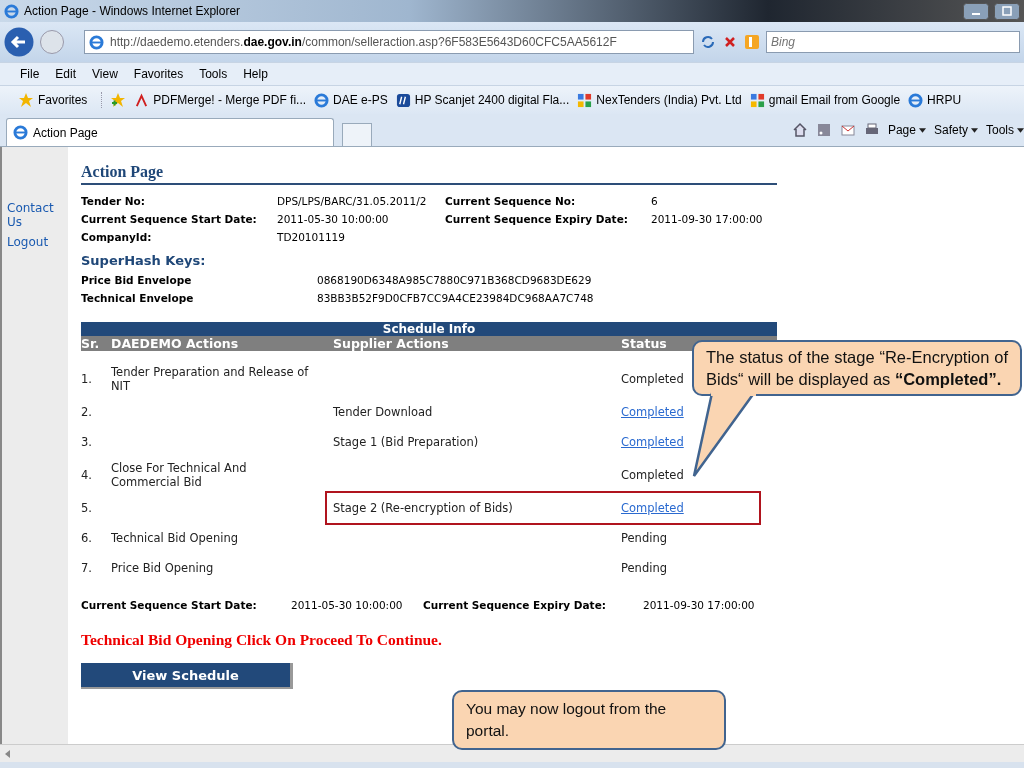  What do you see at coordinates (87, 379) in the screenshot?
I see `table-cell-text: 1.` at bounding box center [87, 379].